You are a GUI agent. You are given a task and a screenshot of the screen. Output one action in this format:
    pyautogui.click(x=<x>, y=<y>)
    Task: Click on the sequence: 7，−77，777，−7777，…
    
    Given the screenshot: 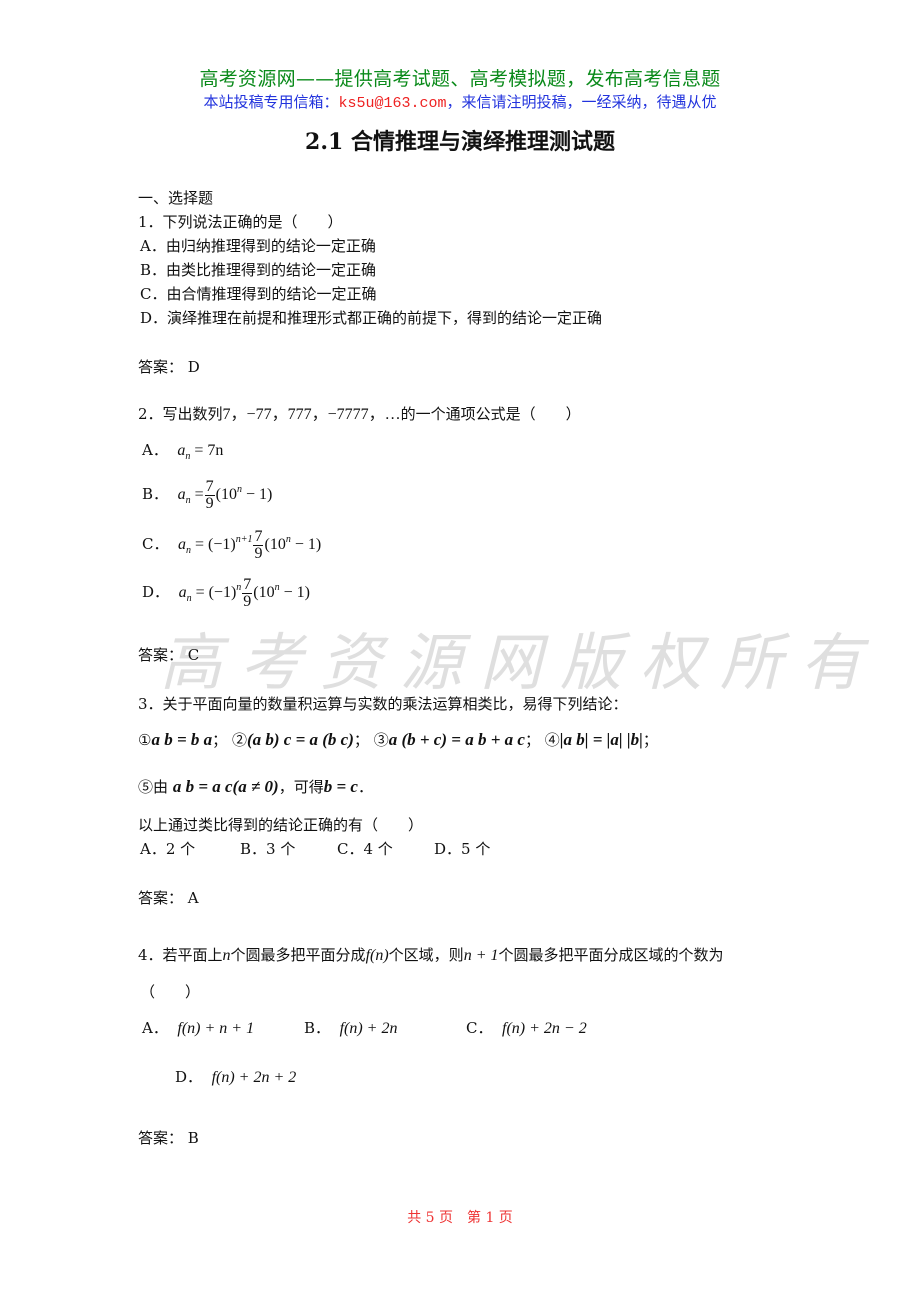 What is the action you would take?
    pyautogui.click(x=311, y=414)
    